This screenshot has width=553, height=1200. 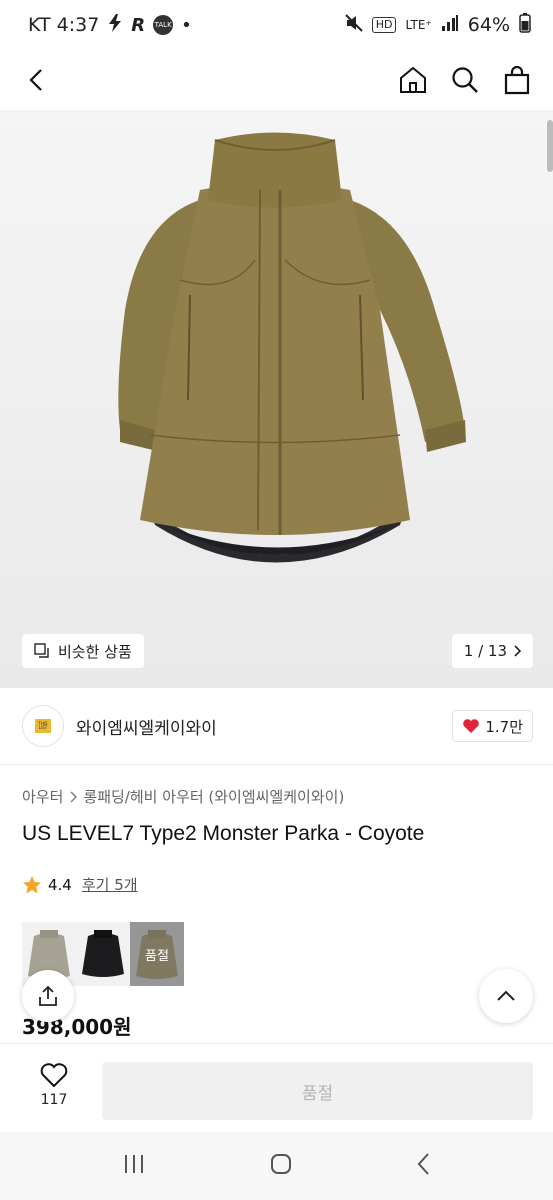 I want to click on top-navigation, so click(x=276, y=80).